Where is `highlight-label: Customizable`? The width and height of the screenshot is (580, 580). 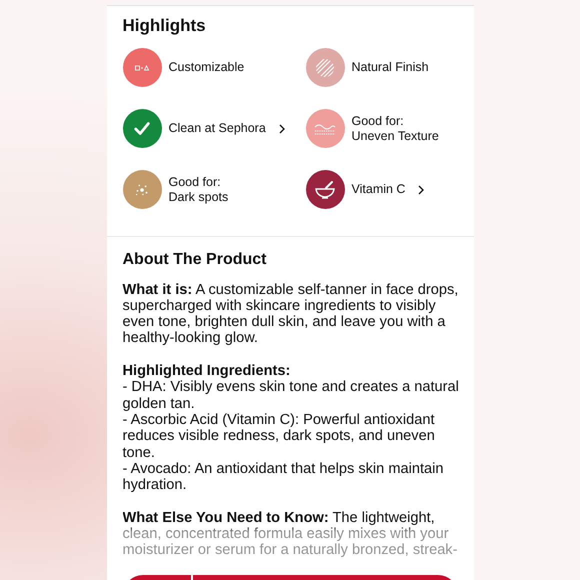 highlight-label: Customizable is located at coordinates (206, 68).